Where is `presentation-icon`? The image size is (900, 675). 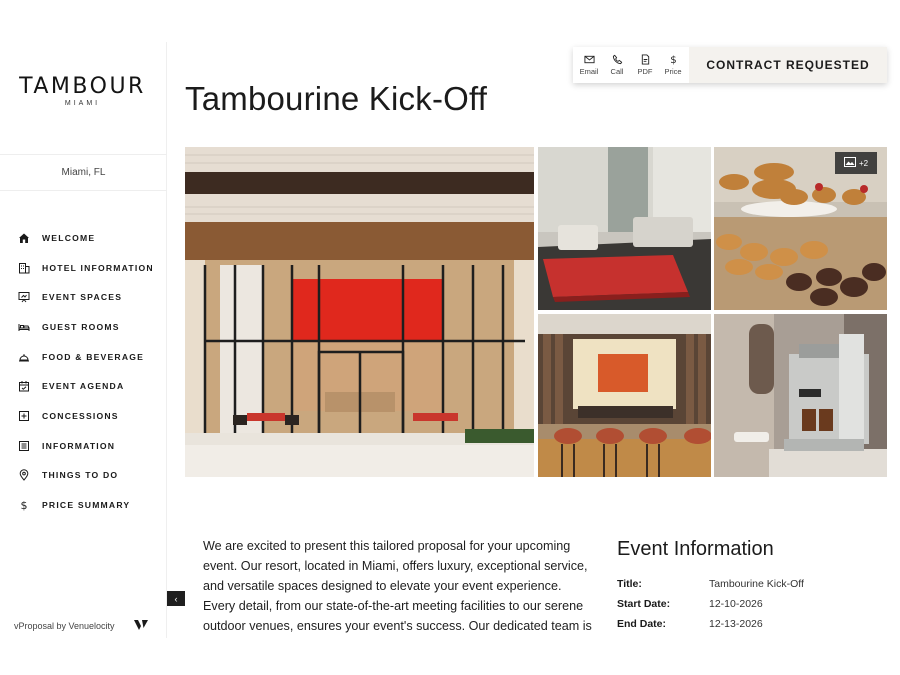
presentation-icon is located at coordinates (23, 297).